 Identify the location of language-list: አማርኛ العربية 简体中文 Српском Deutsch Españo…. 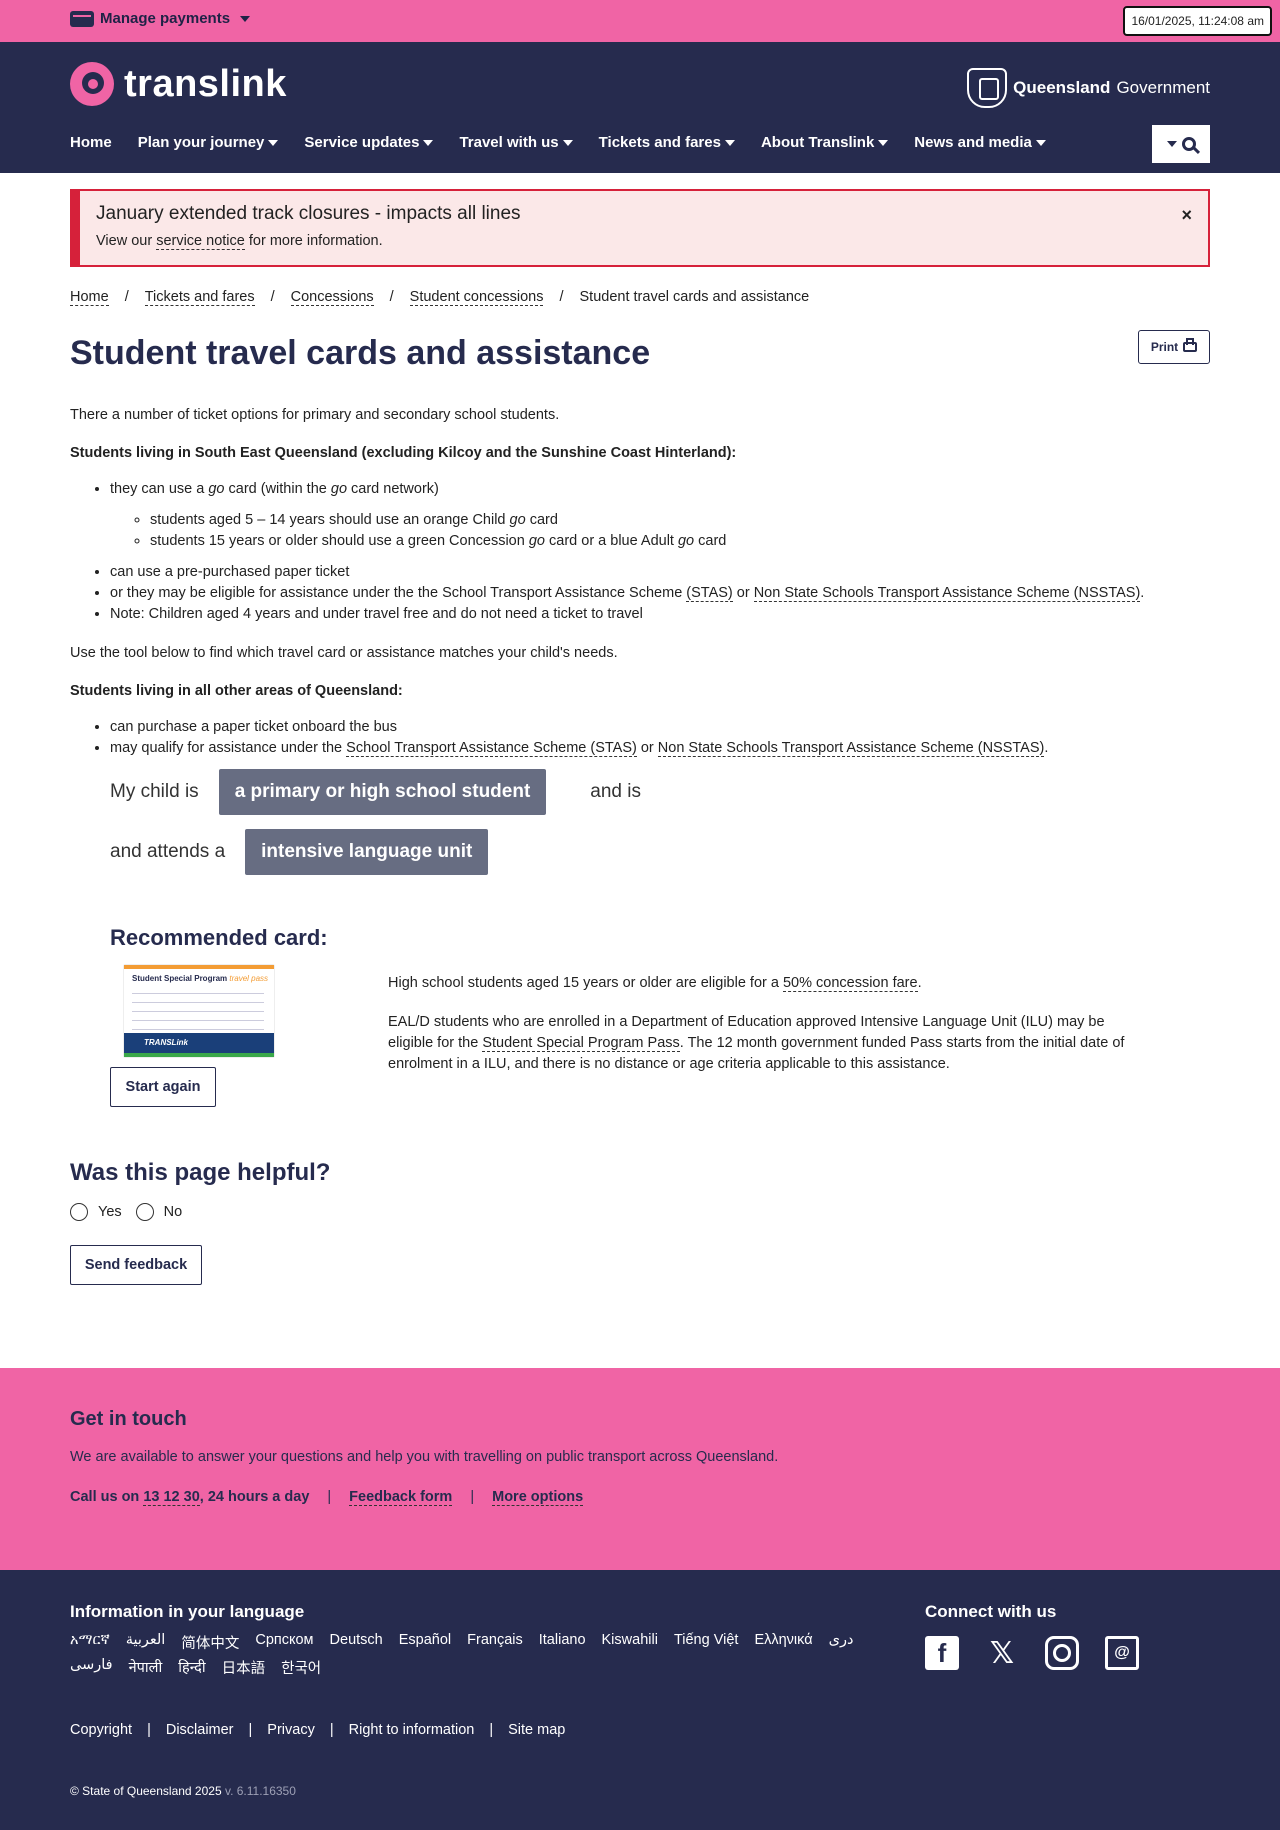
(485, 1655).